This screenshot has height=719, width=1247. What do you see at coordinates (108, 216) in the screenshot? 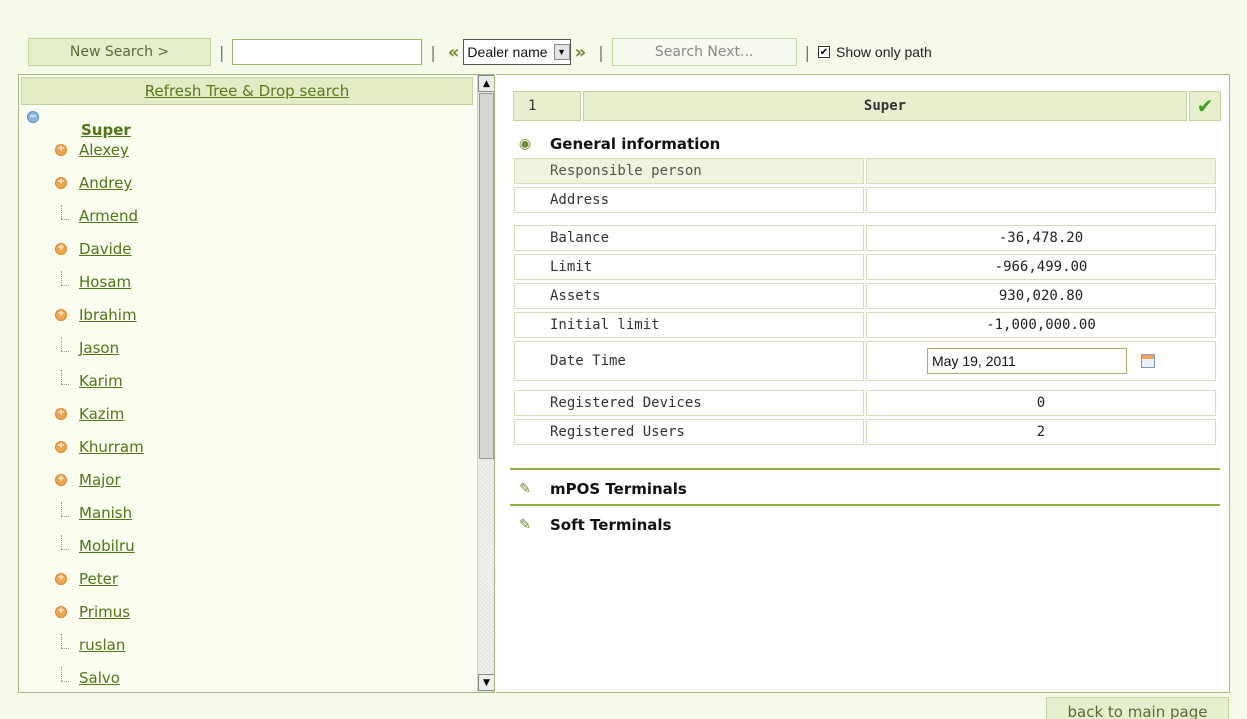
I see `tree-item-label: Armend` at bounding box center [108, 216].